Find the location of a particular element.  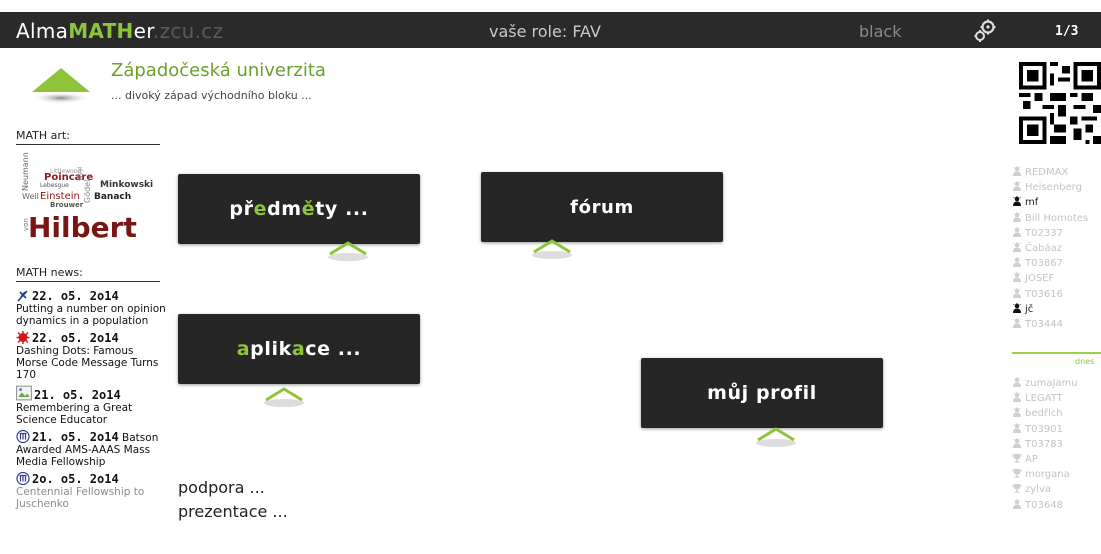

user-list-item: Bill Homotes is located at coordinates (1056, 218).